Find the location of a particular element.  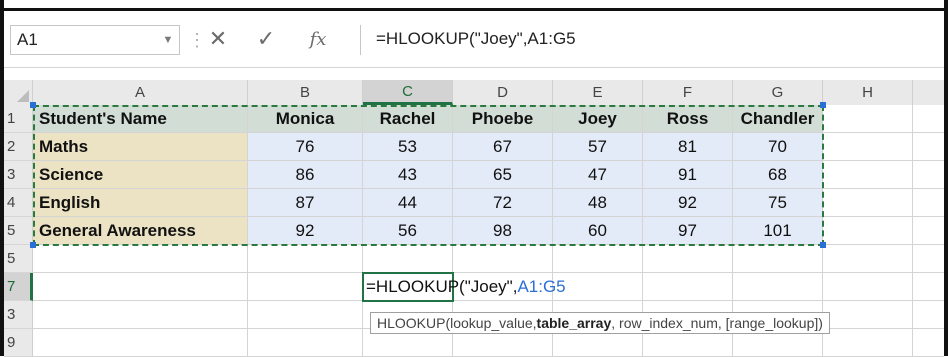

tooltip-arg-table-array: table_array is located at coordinates (574, 323).